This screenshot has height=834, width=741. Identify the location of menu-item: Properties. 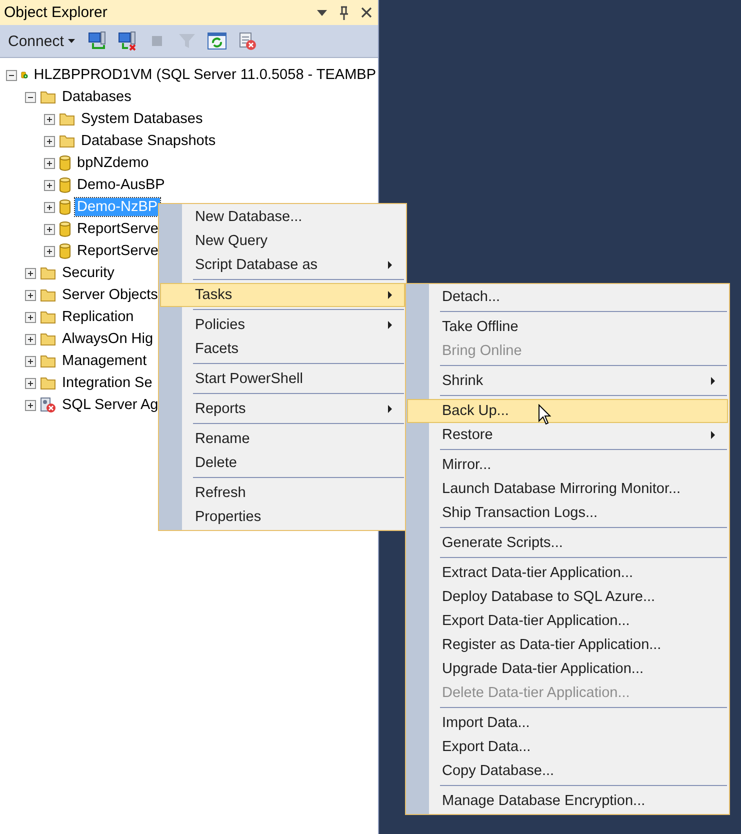
(282, 517).